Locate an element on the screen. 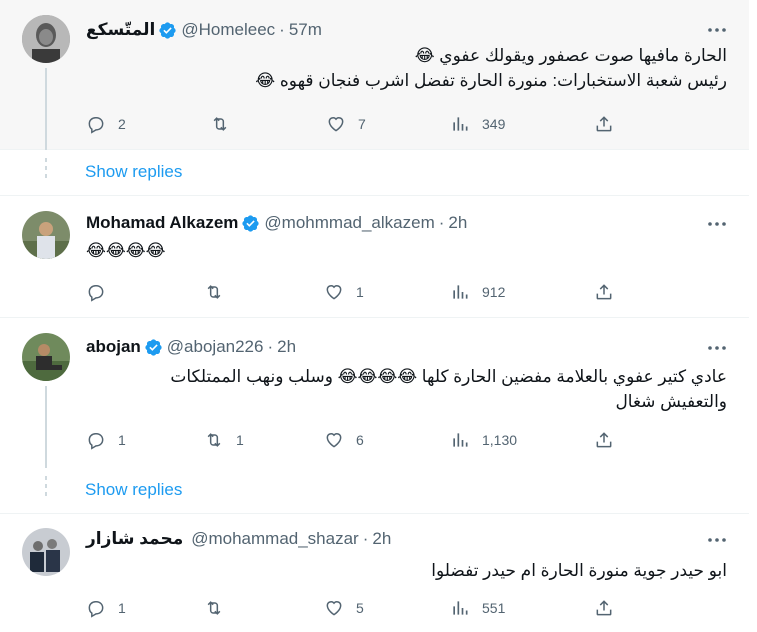 This screenshot has width=757, height=632. view-count: 349 is located at coordinates (494, 124).